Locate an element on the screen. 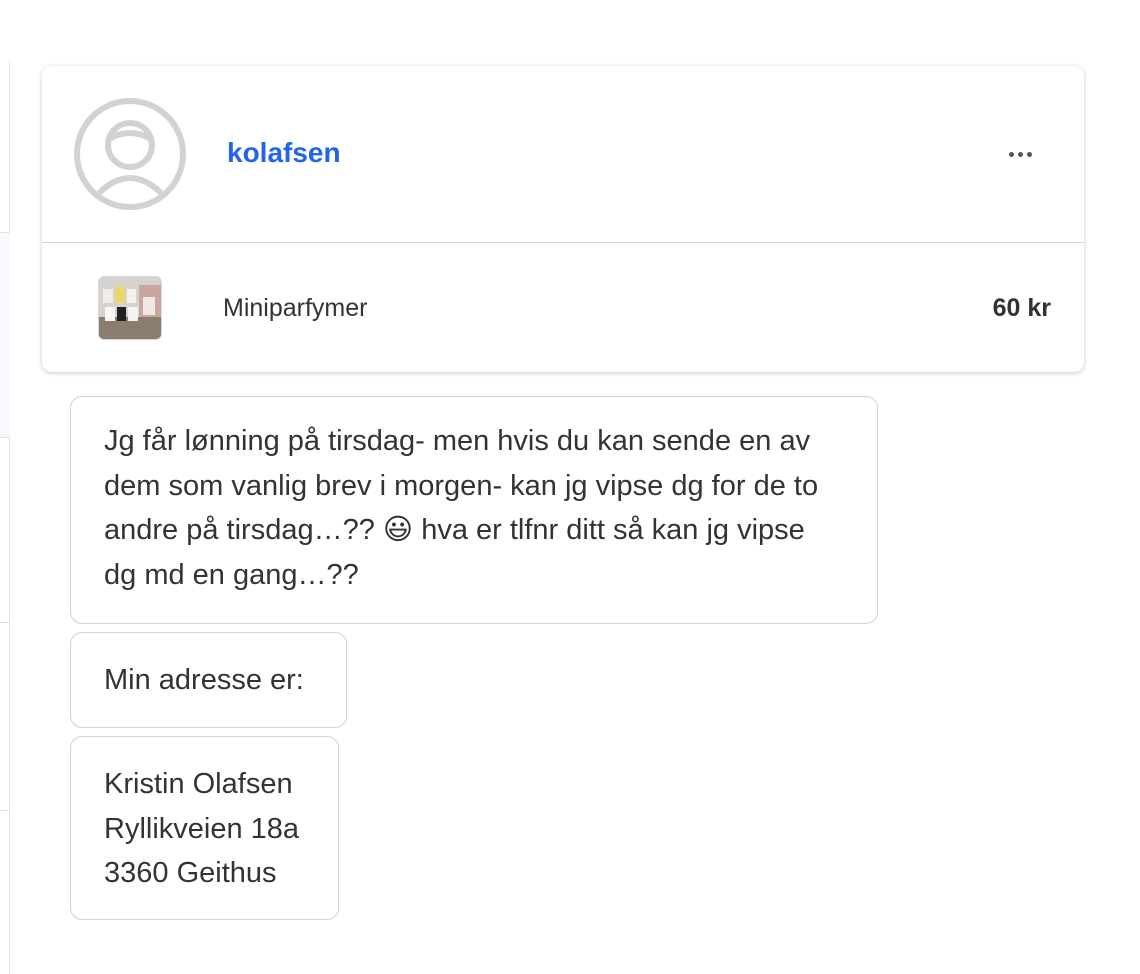 The image size is (1140, 974). listing-row: Miniparfymer 60 kr is located at coordinates (563, 307).